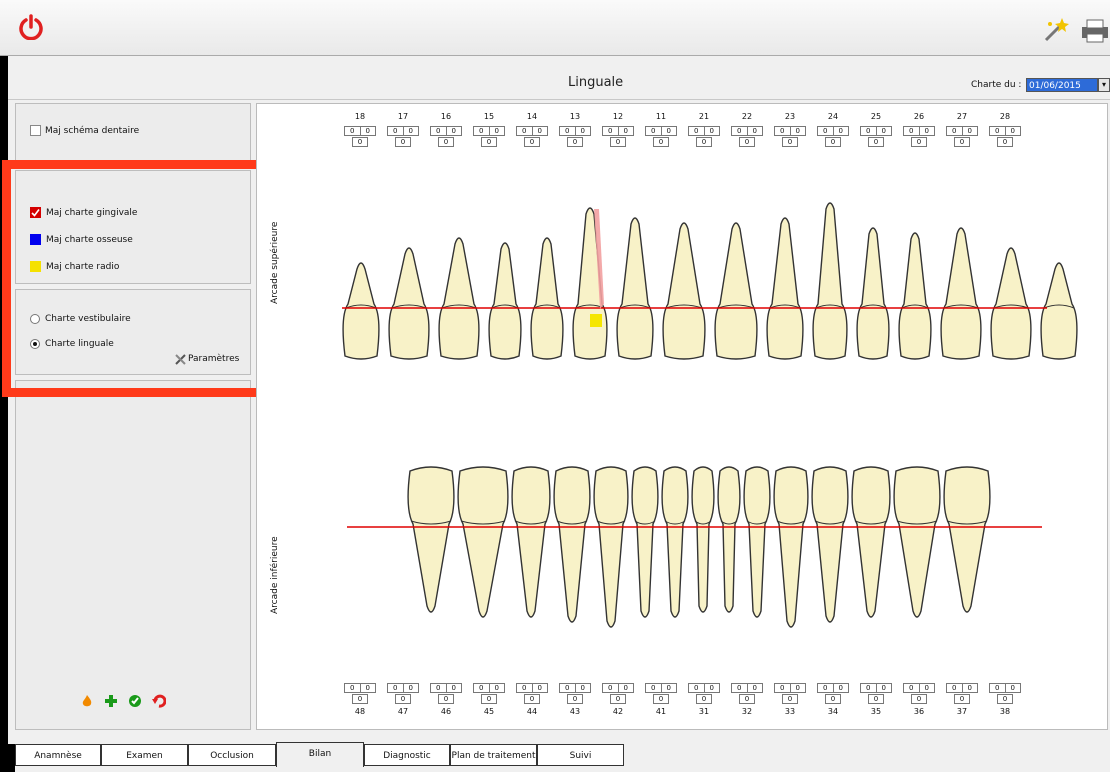  Describe the element at coordinates (996, 85) in the screenshot. I see `date-label: Charte du :` at that location.